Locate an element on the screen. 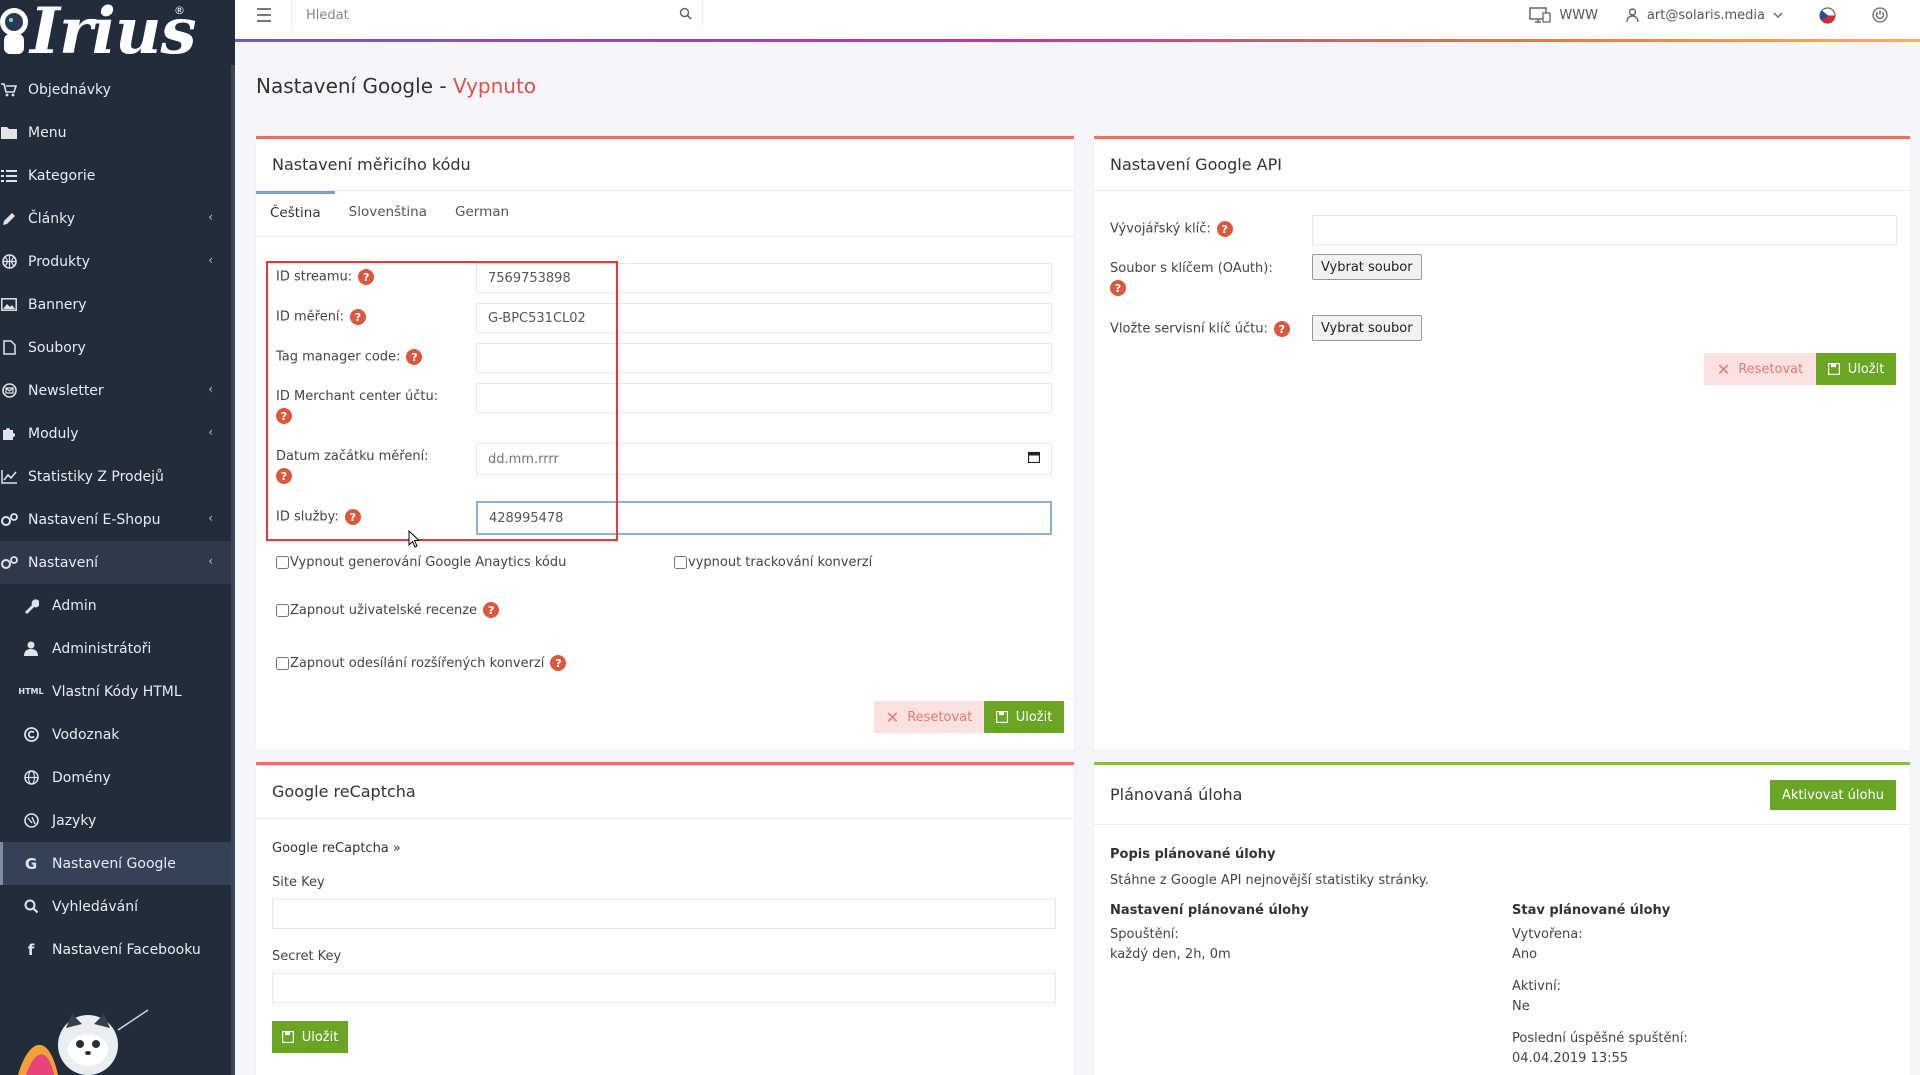  disable-conversions-checkbox-row: vypnout trackování konverzí is located at coordinates (773, 562).